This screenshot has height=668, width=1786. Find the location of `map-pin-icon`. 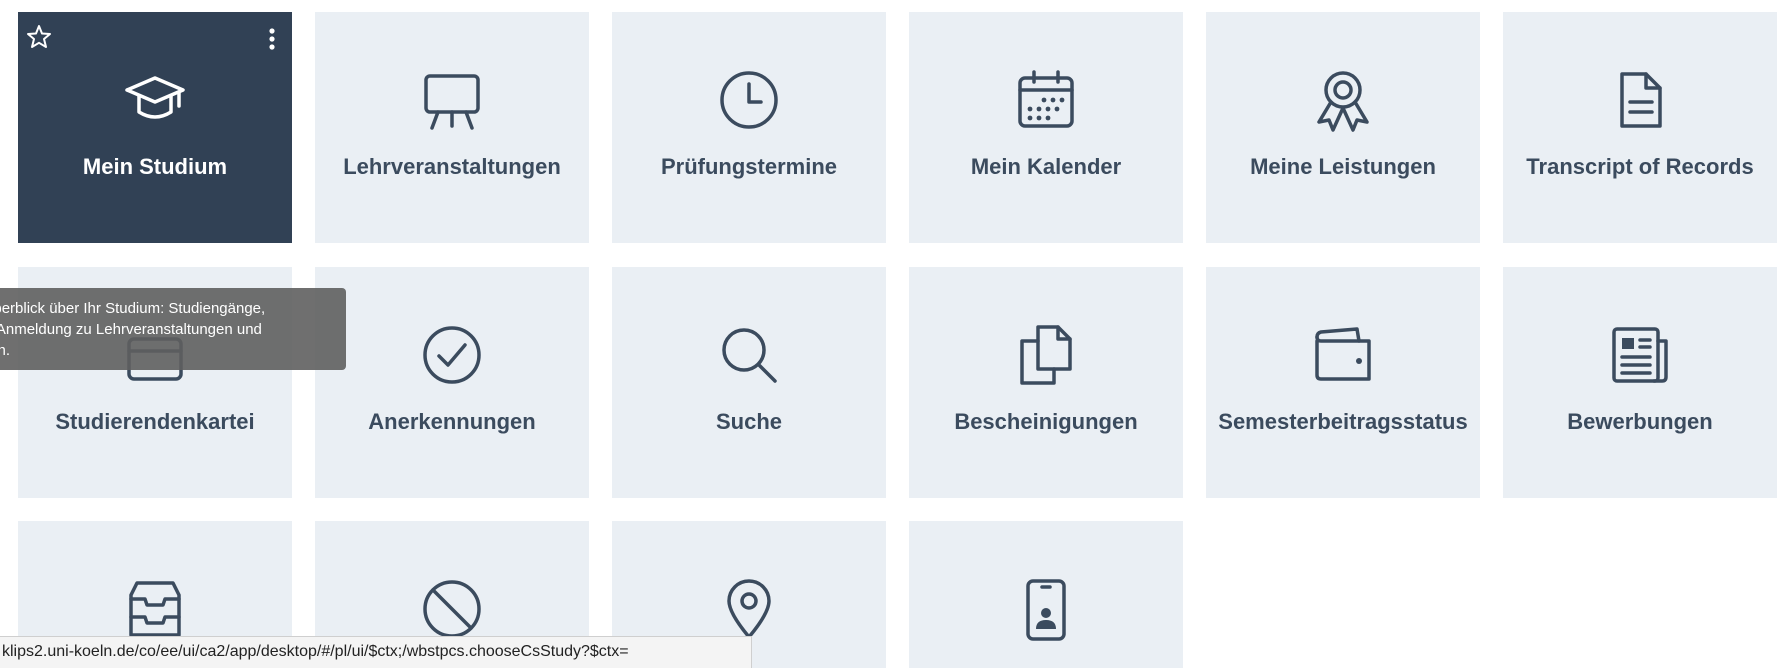

map-pin-icon is located at coordinates (749, 609).